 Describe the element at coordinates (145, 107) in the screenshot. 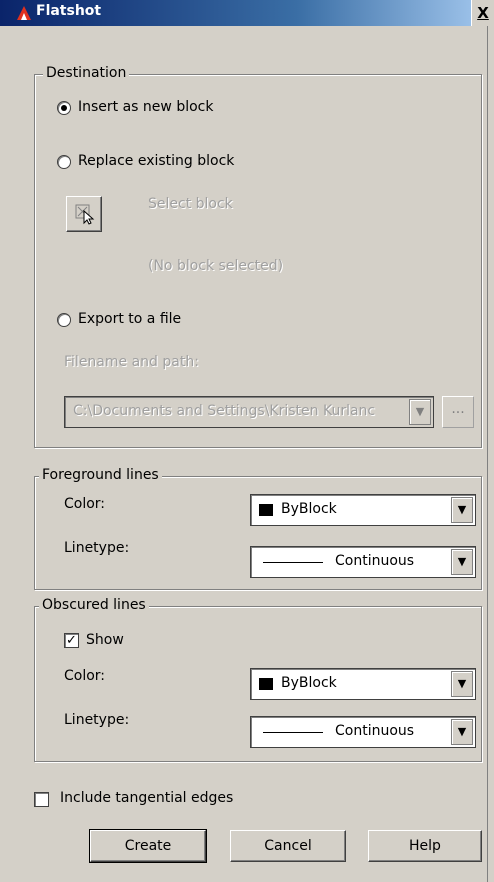

I see `insert-new-block-label: Insert as new block` at that location.